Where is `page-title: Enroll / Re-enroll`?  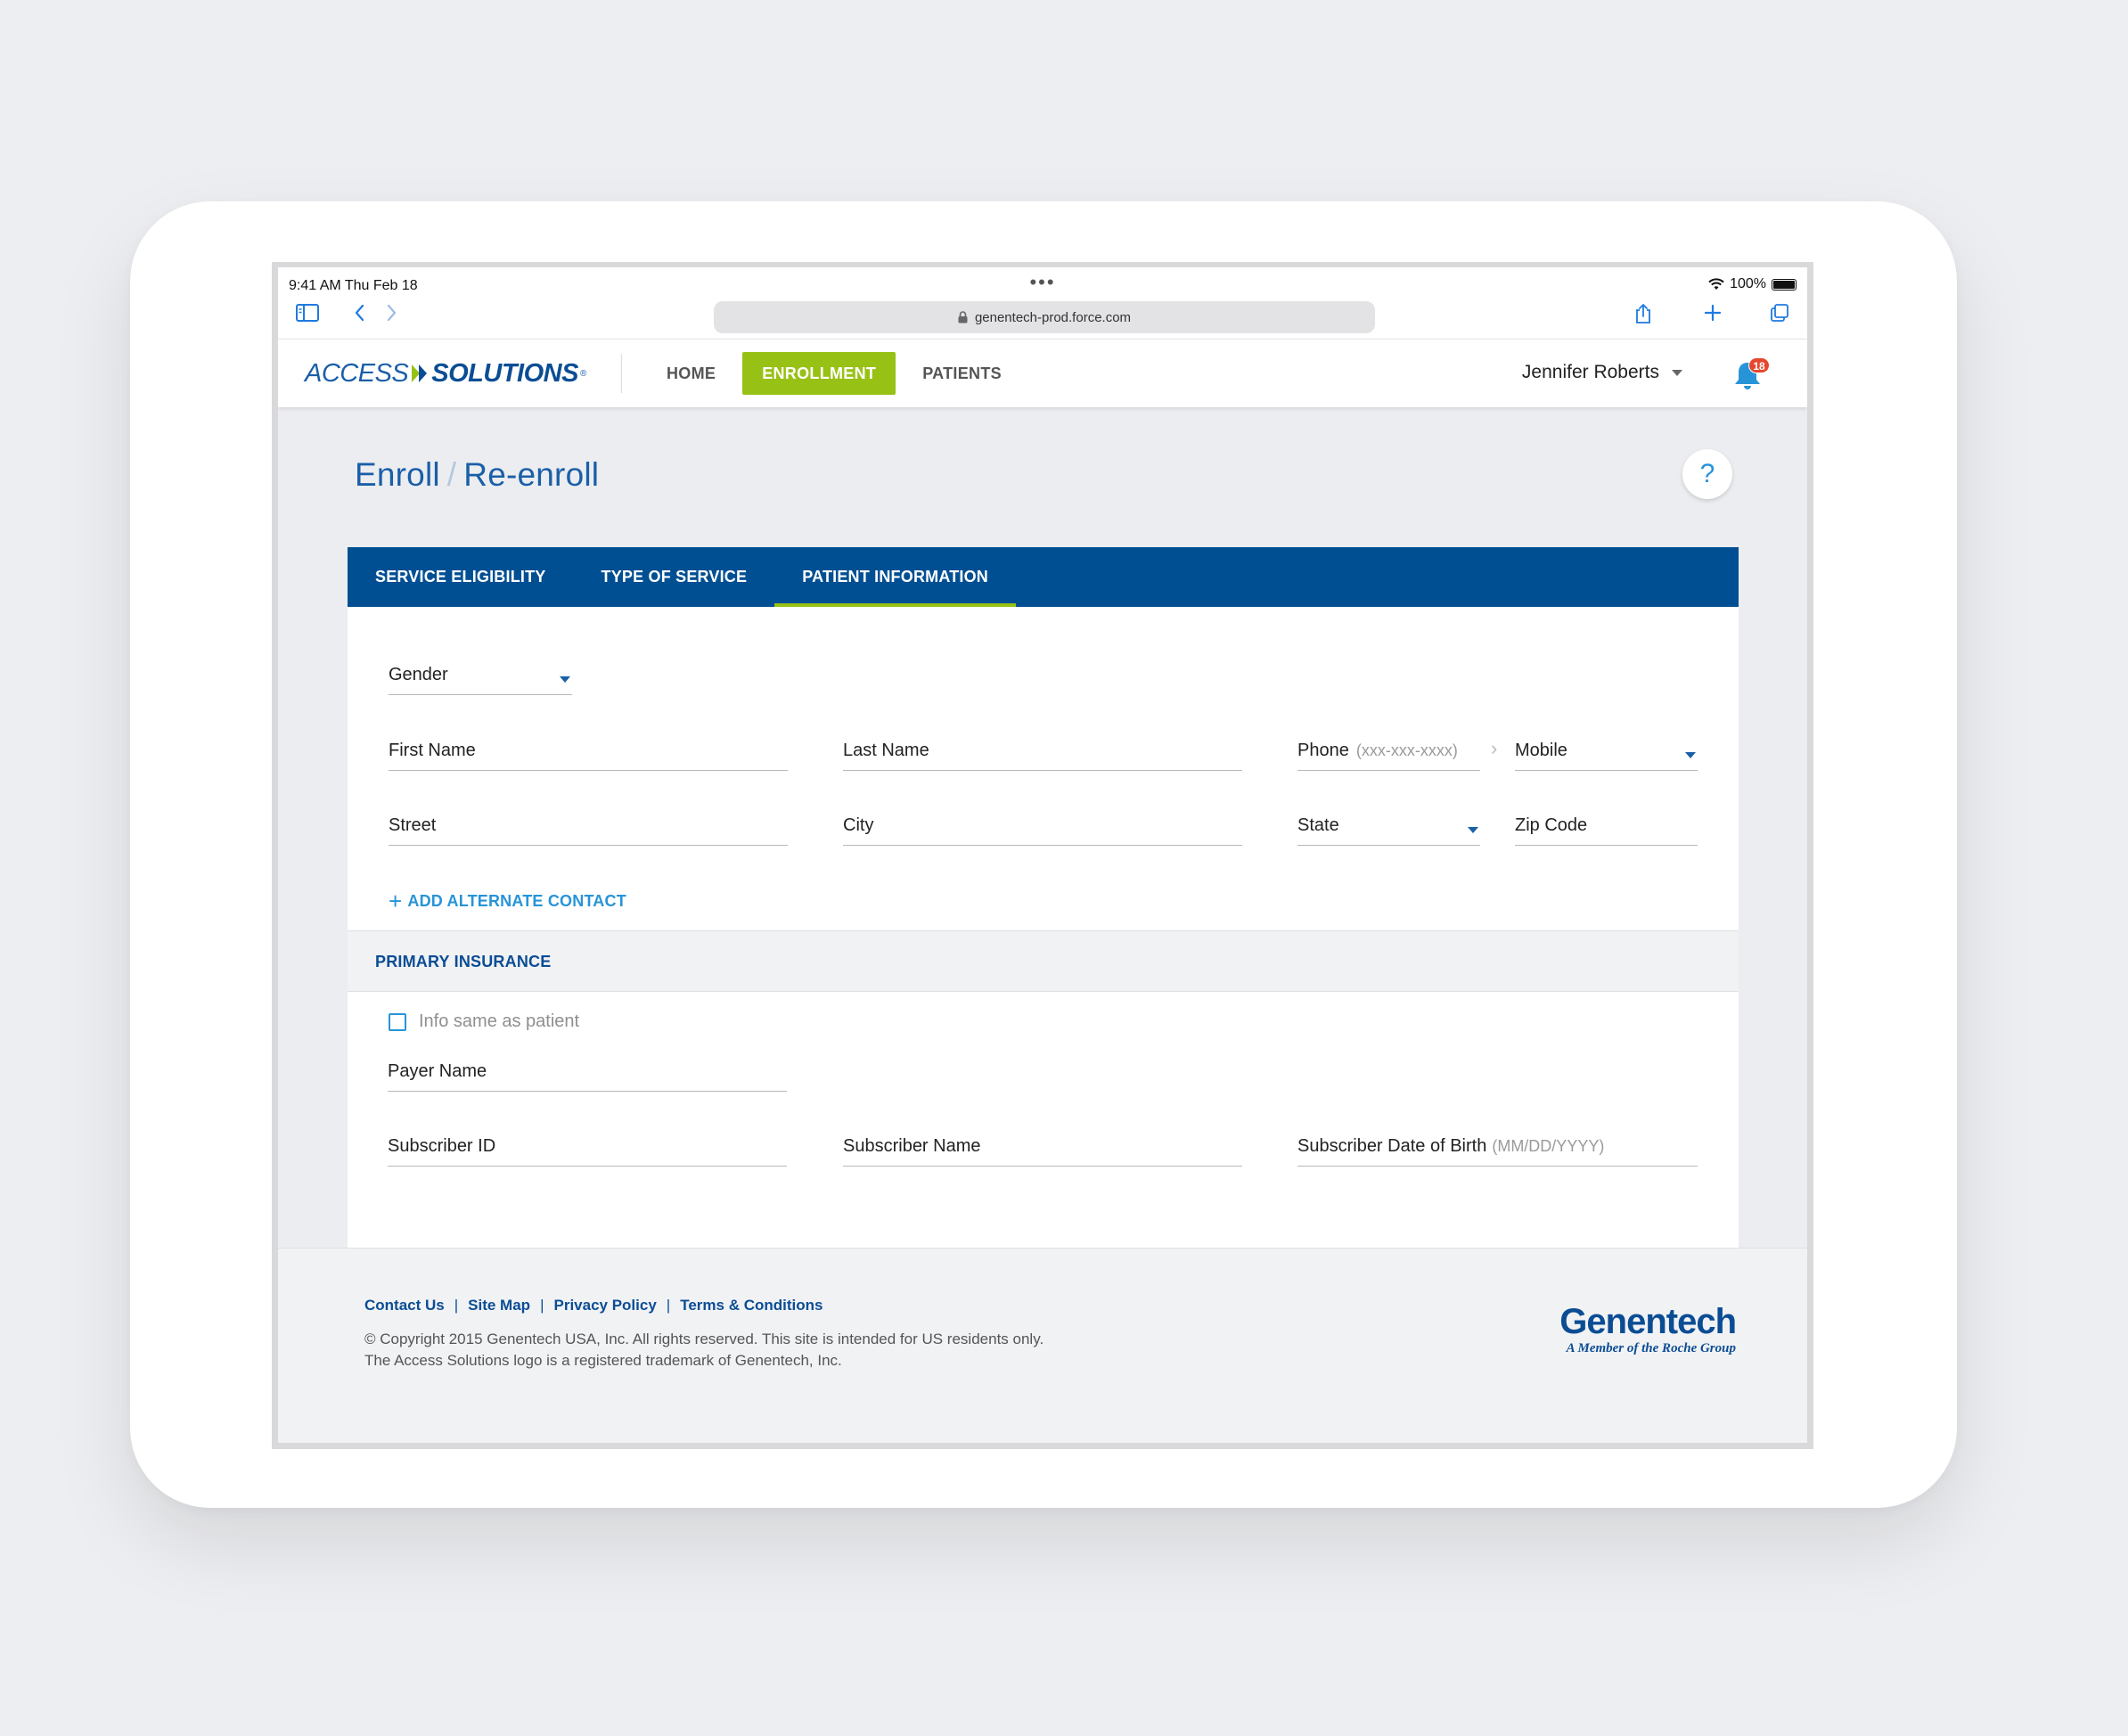 page-title: Enroll / Re-enroll is located at coordinates (477, 475).